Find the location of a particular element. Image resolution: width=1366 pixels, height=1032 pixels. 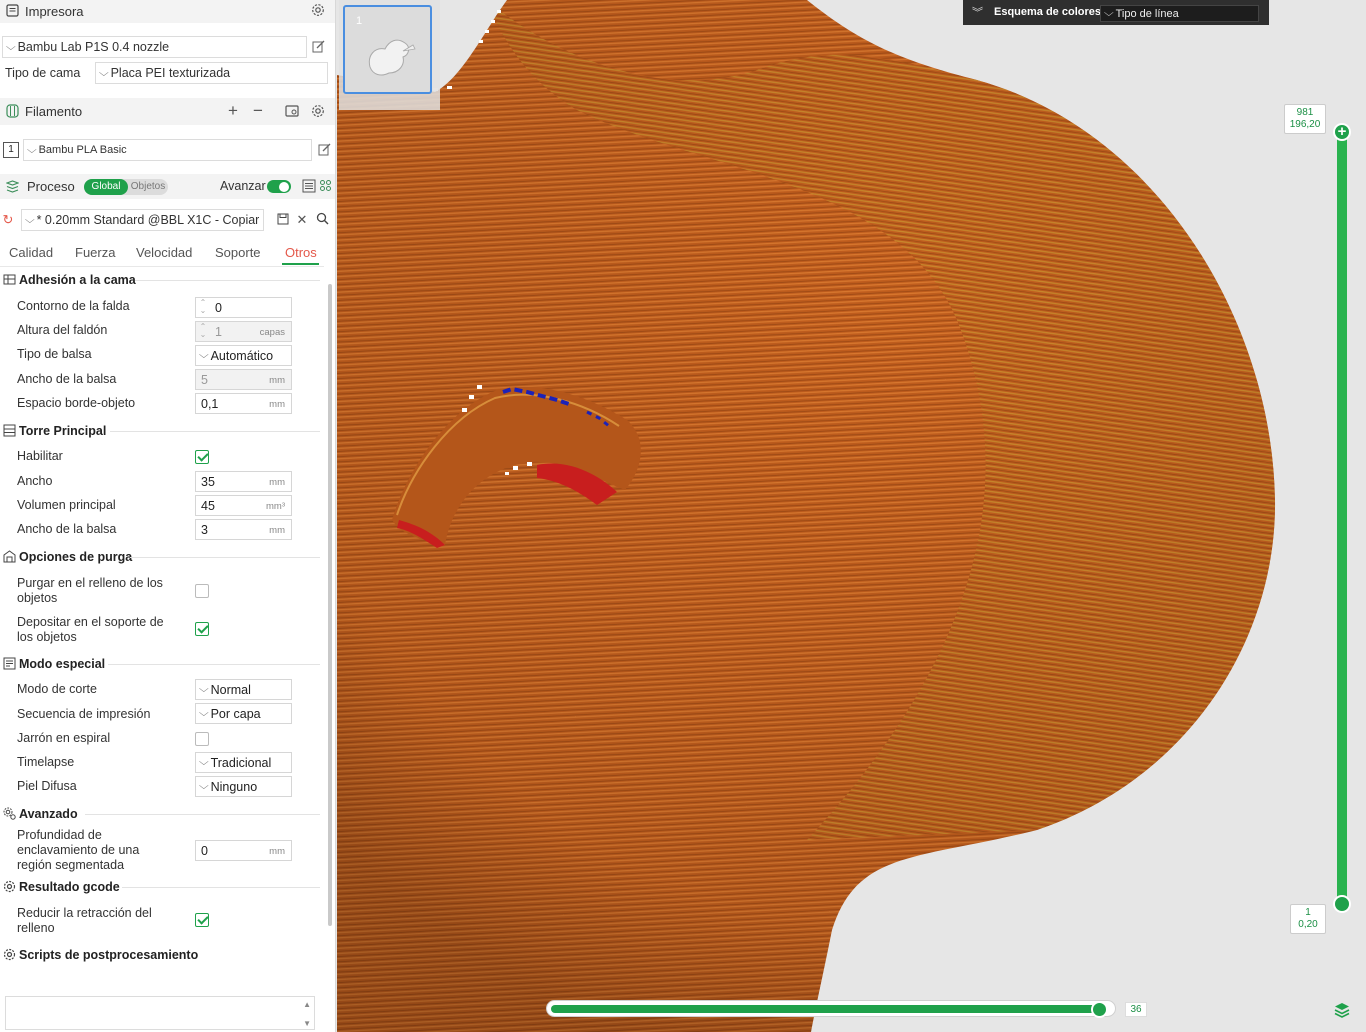

color-scheme-panel: ︾ Esquema de colores ⌵ Tipo de línea is located at coordinates (1116, 12).